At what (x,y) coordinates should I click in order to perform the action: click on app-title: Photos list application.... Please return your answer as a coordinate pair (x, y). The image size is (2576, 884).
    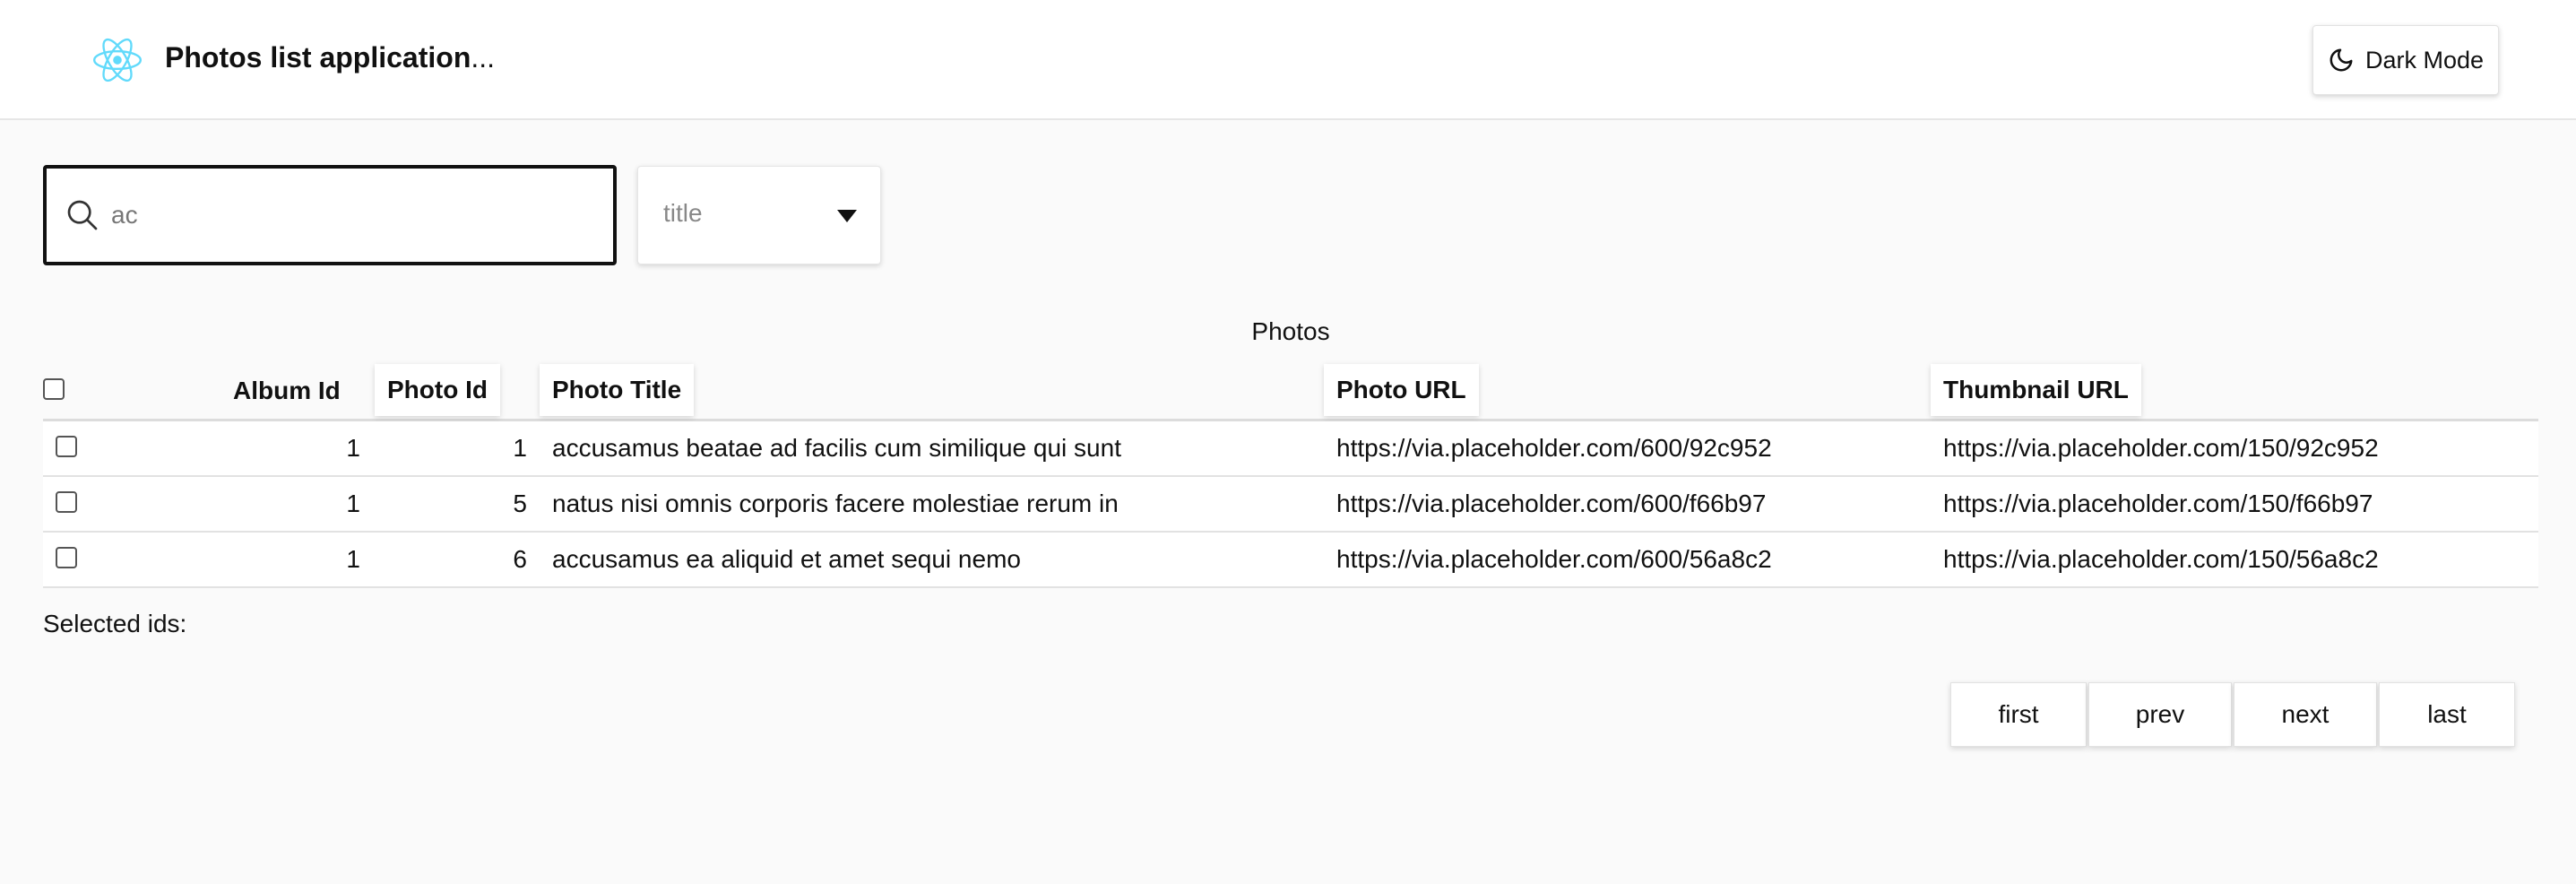
    Looking at the image, I should click on (330, 57).